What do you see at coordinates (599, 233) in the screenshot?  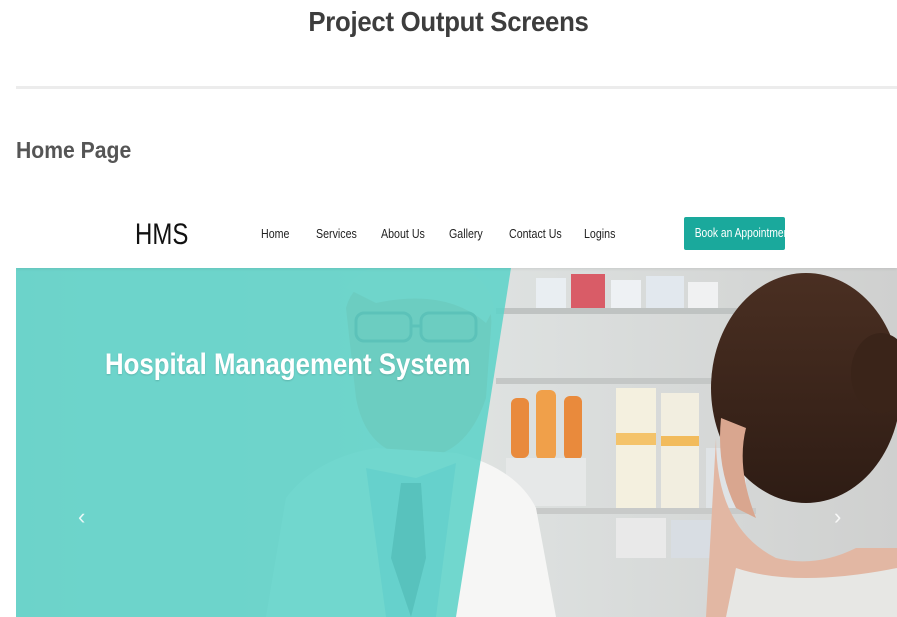 I see `nav-item-logins: Logins` at bounding box center [599, 233].